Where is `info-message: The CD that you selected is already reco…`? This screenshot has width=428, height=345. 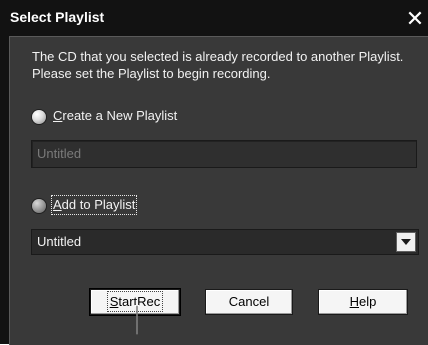 info-message: The CD that you selected is already reco… is located at coordinates (218, 65).